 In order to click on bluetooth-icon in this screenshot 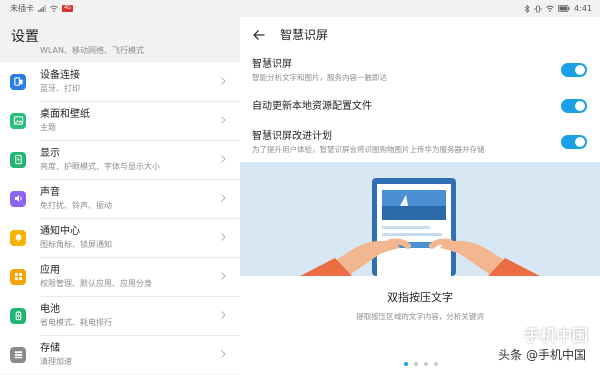, I will do `click(527, 8)`.